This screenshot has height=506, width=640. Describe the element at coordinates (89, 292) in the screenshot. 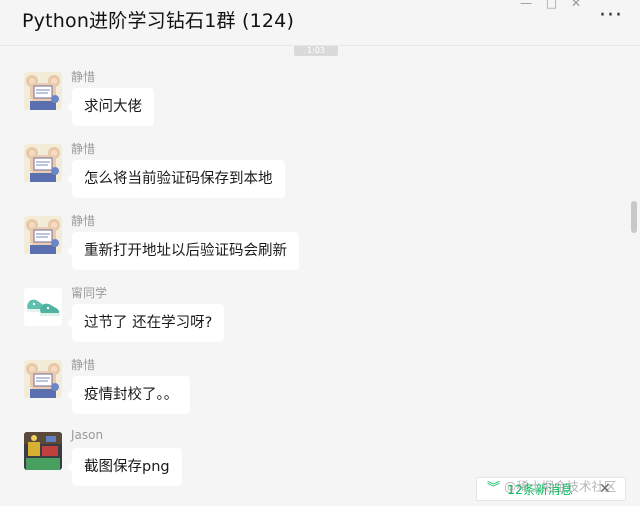

I see `sender-name: 甯同学` at that location.